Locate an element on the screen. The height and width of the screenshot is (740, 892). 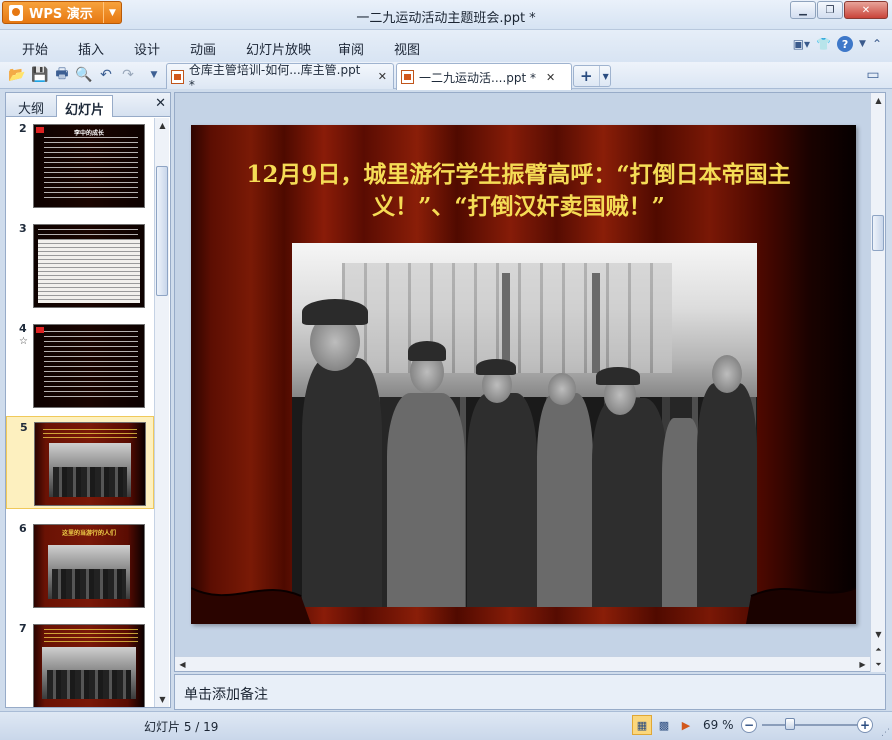
zoom-level: 69 % is located at coordinates (718, 725).